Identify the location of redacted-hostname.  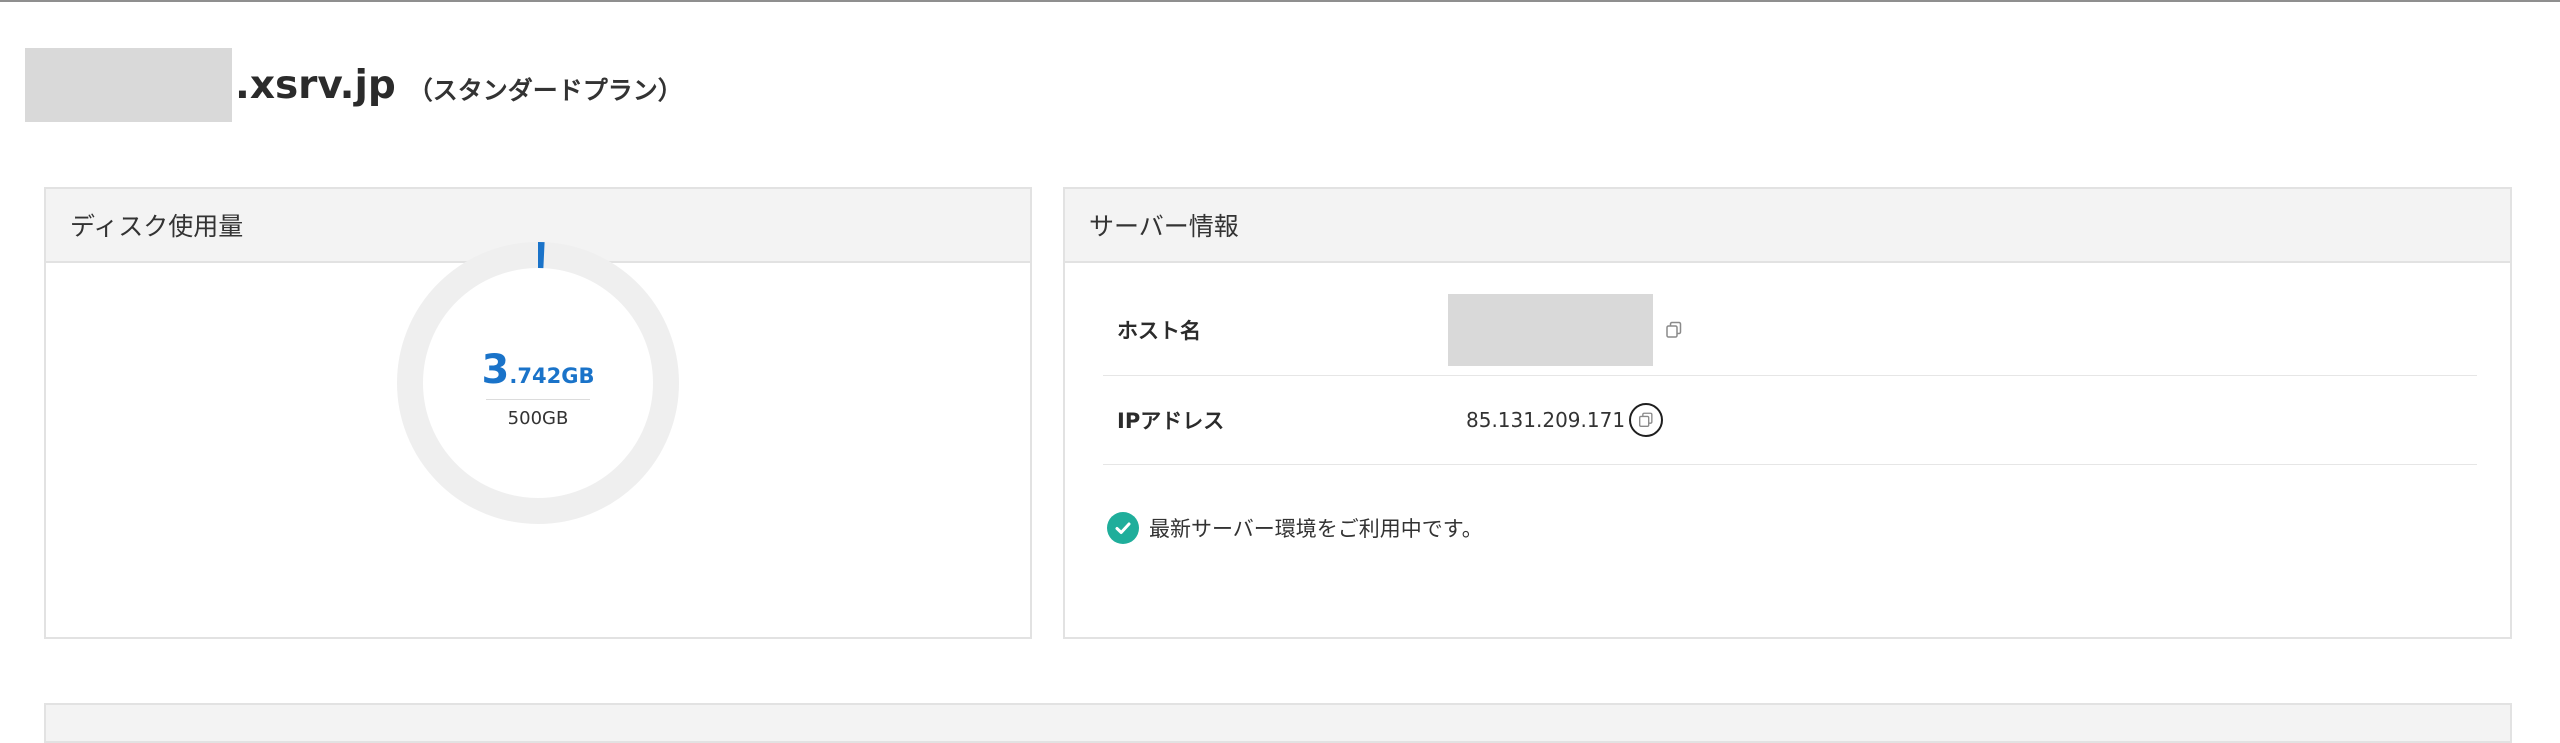
(1550, 330).